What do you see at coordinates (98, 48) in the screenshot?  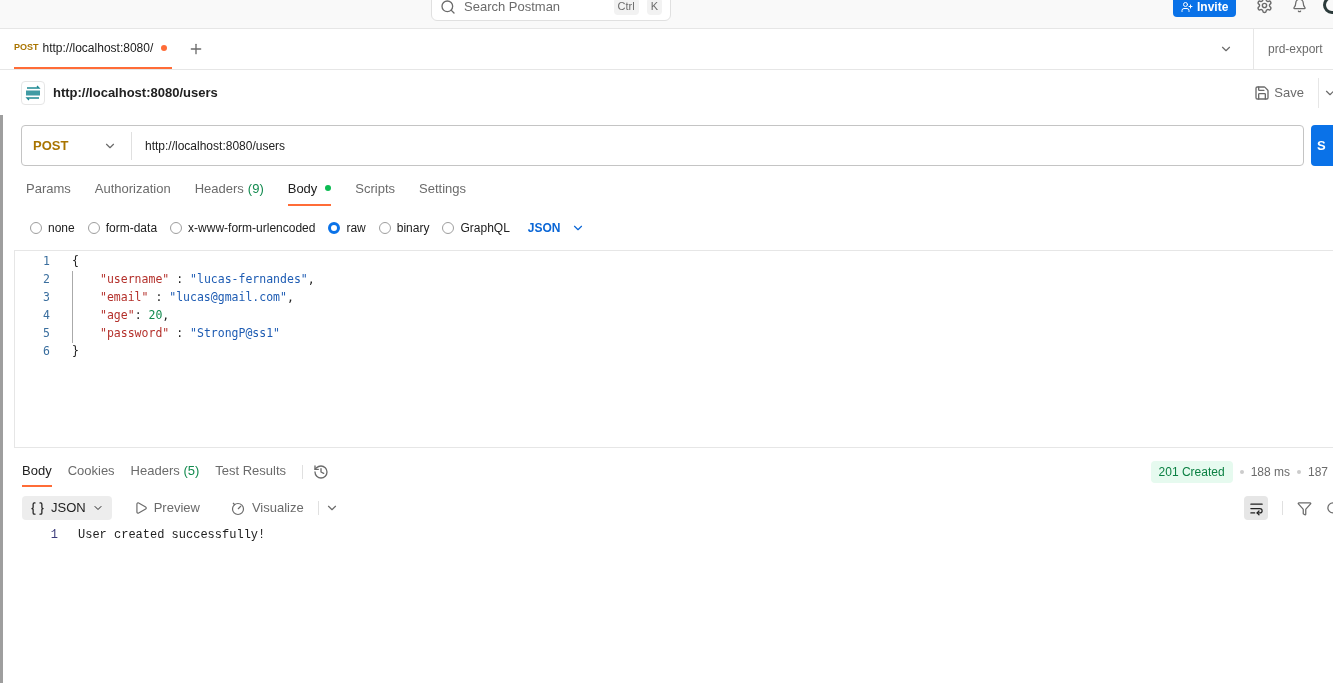 I see `tab-title: http://localhost:8080/` at bounding box center [98, 48].